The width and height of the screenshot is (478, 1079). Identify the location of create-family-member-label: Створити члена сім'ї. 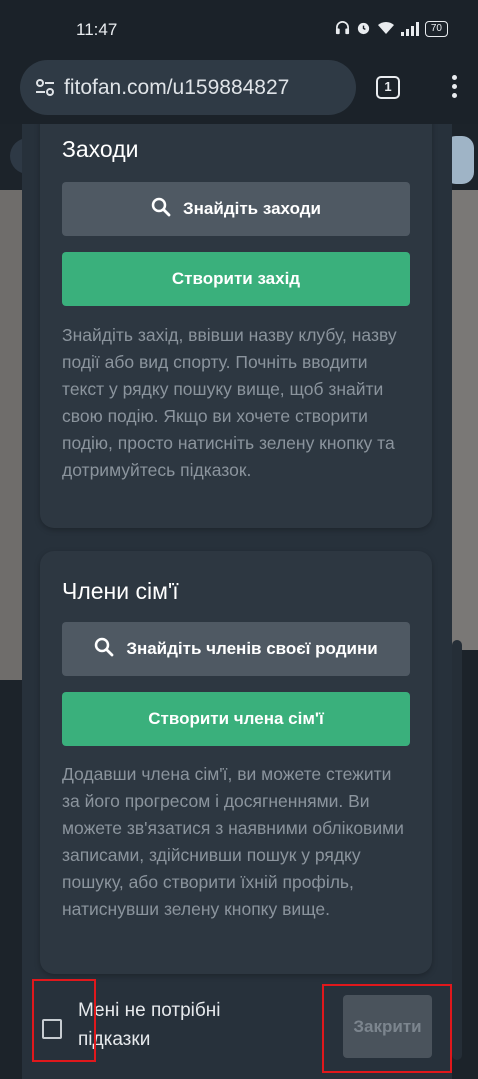
(236, 718).